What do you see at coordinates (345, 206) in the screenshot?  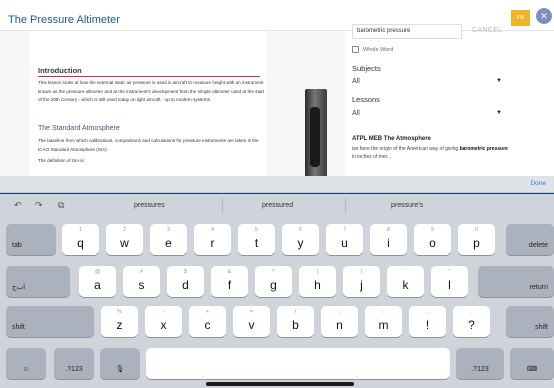 I see `prediction-divider` at bounding box center [345, 206].